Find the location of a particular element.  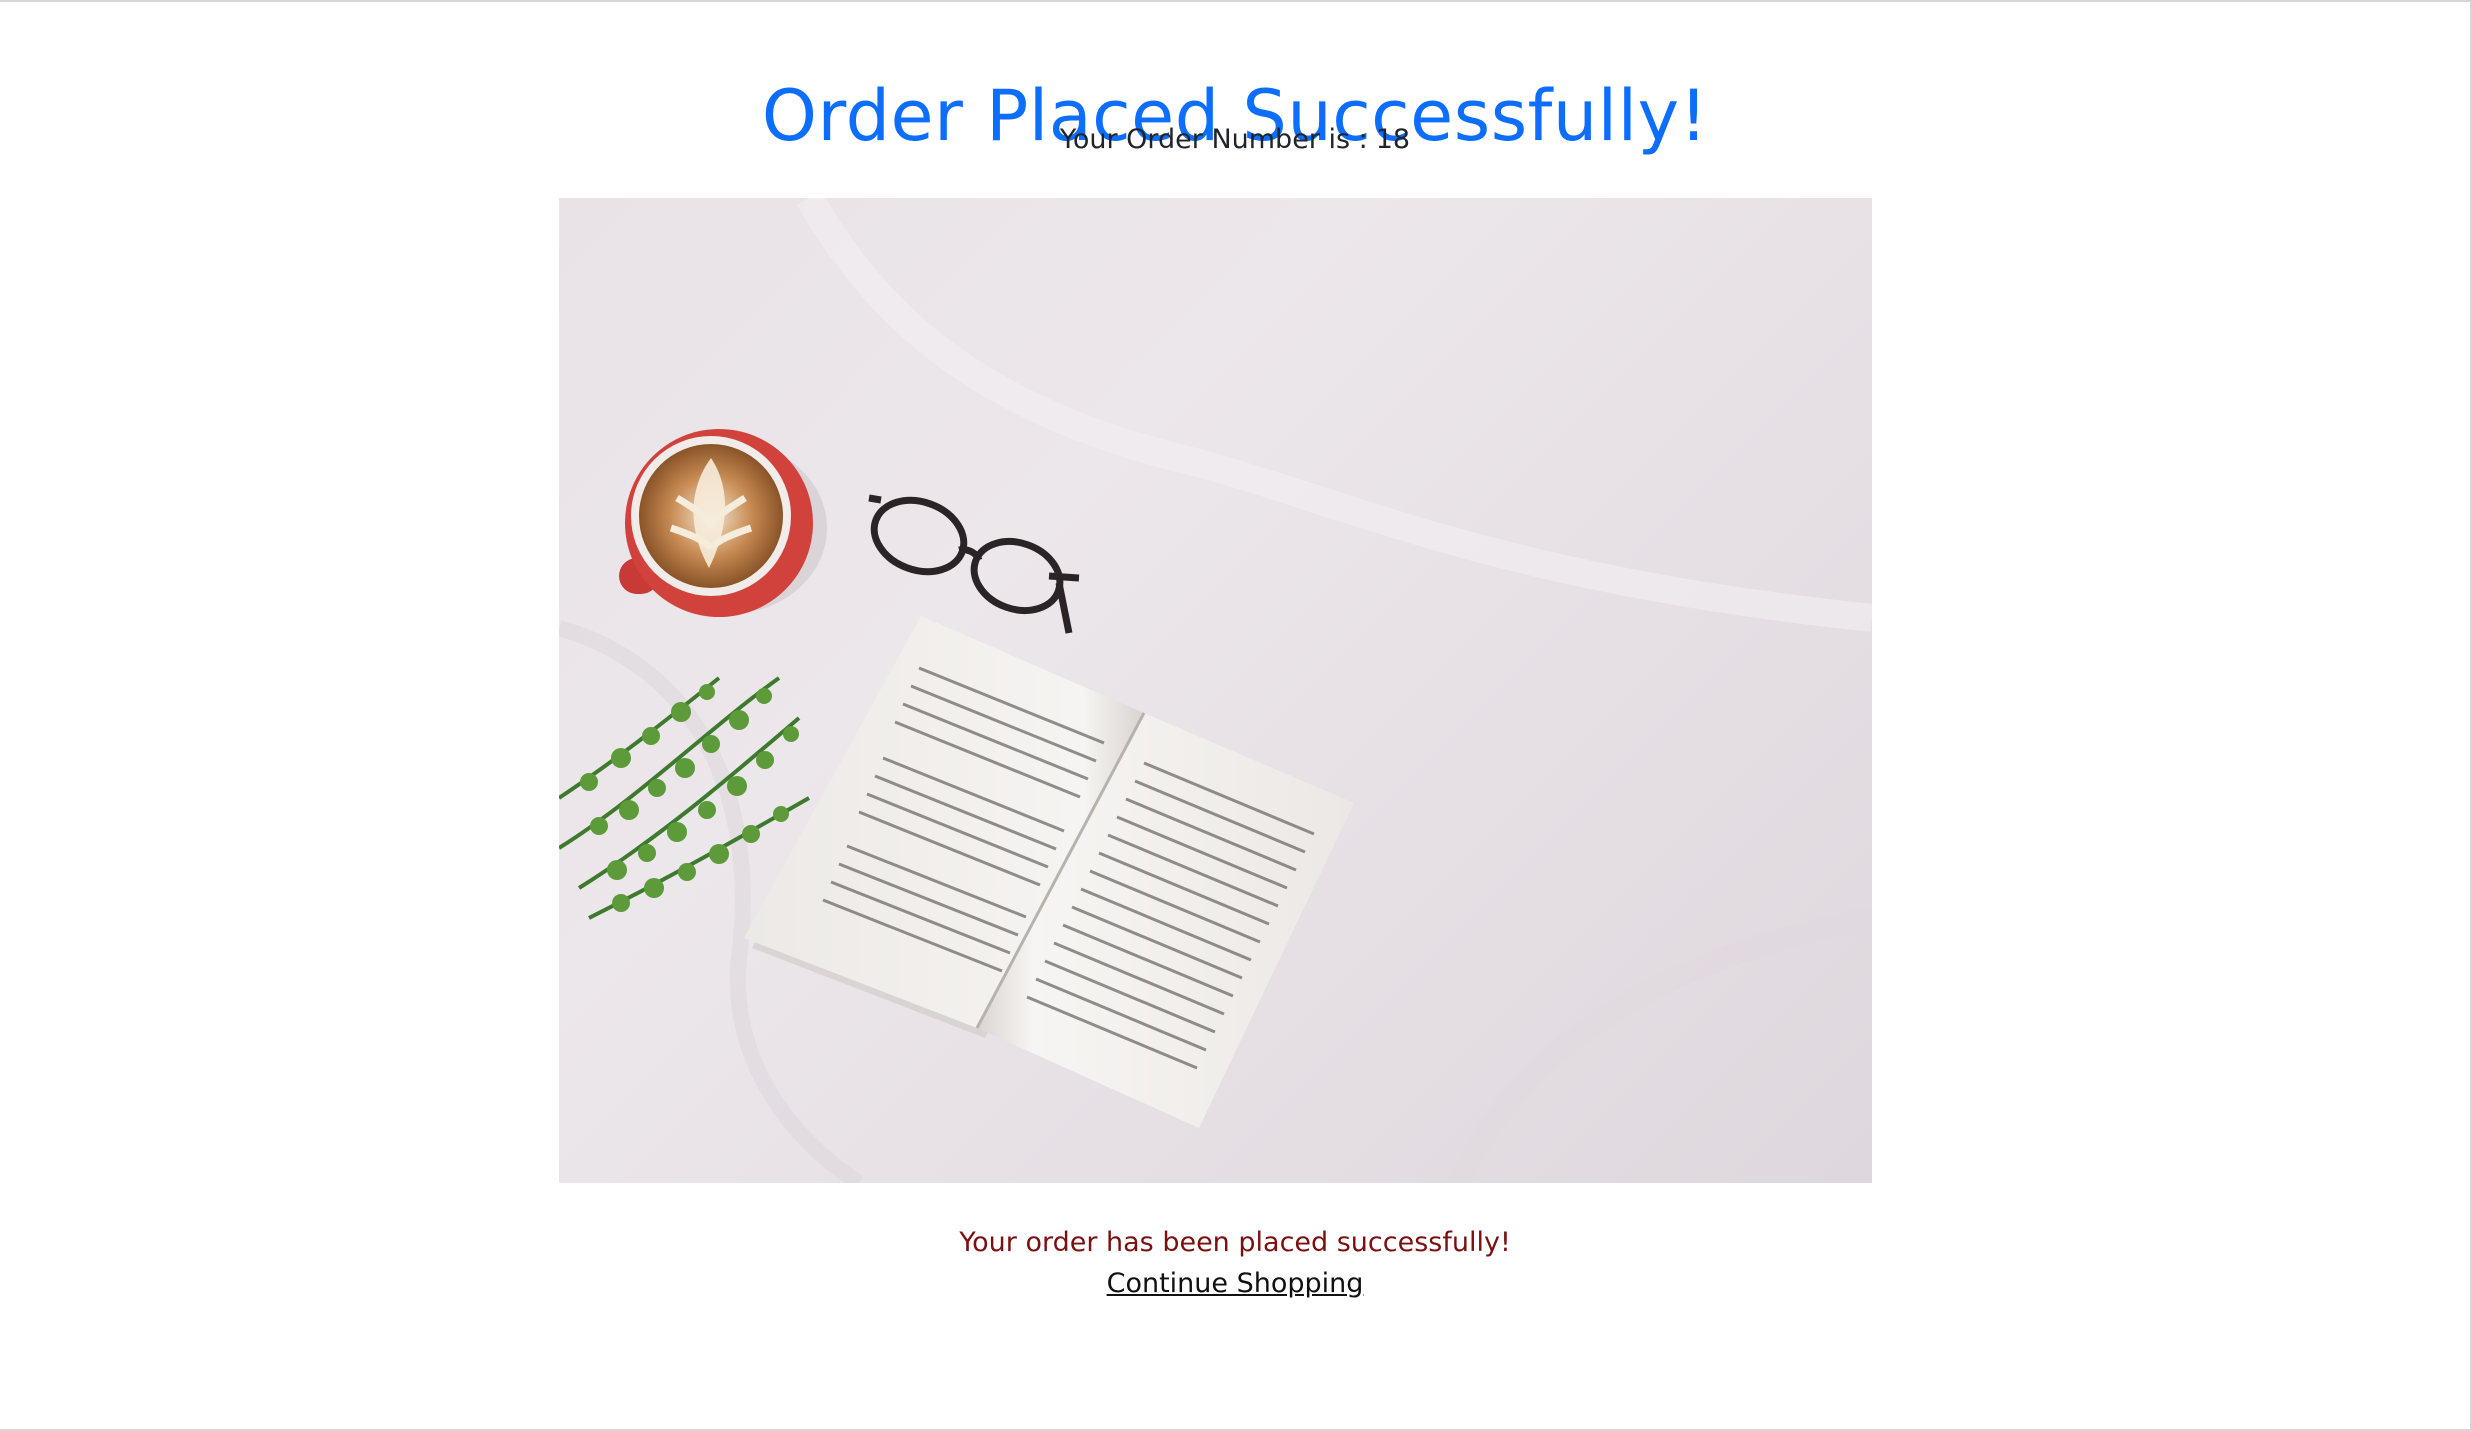

continue-shopping-container: Continue Shopping is located at coordinates (1235, 1285).